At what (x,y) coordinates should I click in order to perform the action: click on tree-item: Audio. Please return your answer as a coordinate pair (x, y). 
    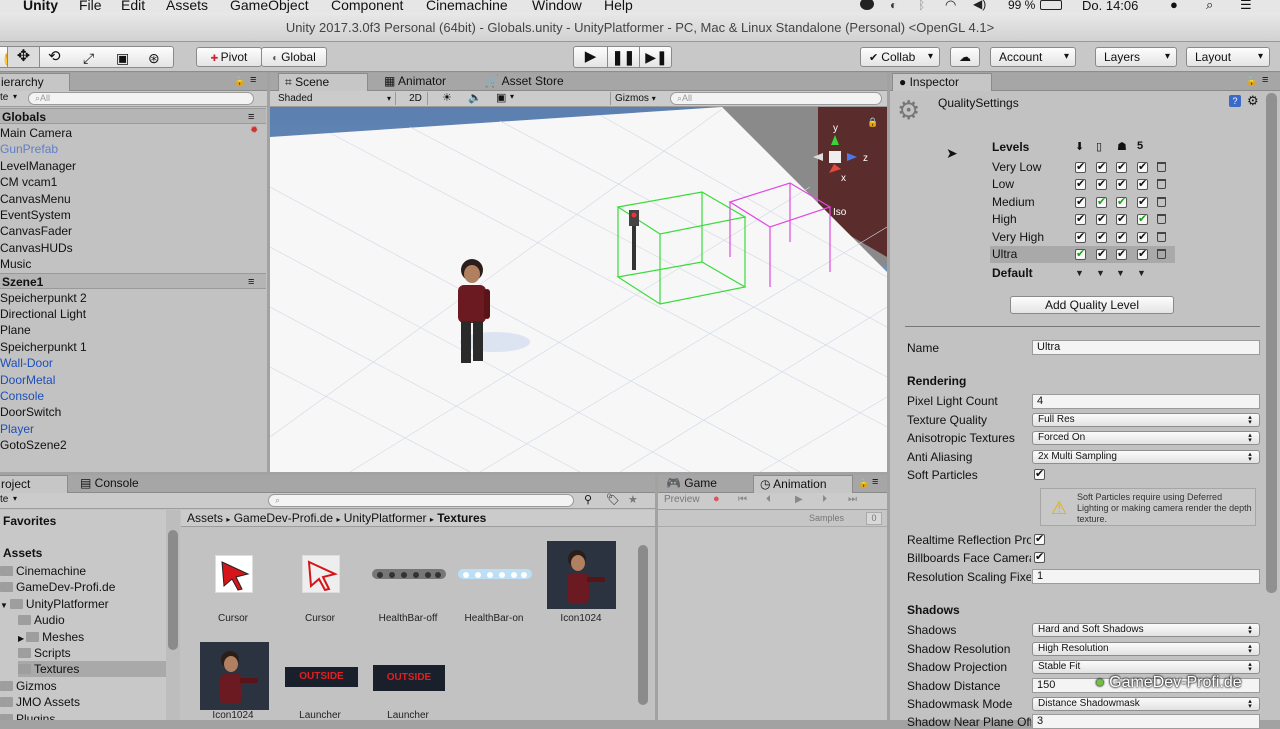
    Looking at the image, I should click on (41, 620).